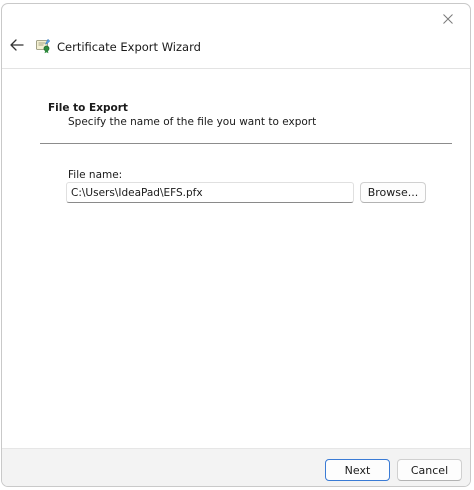 This screenshot has width=474, height=490. I want to click on section-title: File to Export, so click(88, 108).